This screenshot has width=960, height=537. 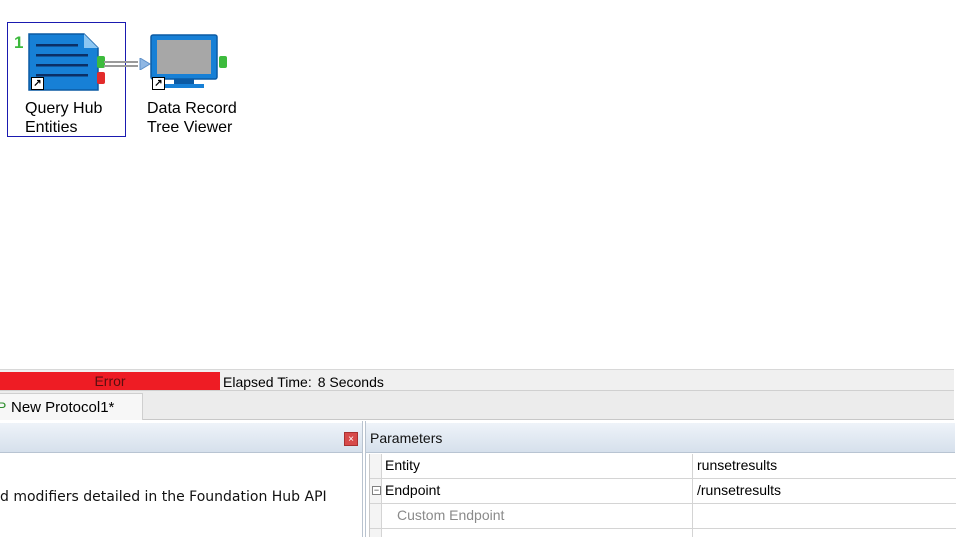 What do you see at coordinates (663, 466) in the screenshot?
I see `parameter-row-entity: Entity runsetresults` at bounding box center [663, 466].